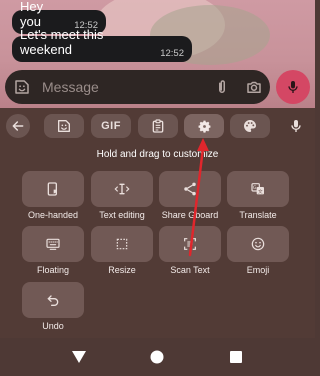  I want to click on translate-icon: 文 G, so click(257, 189).